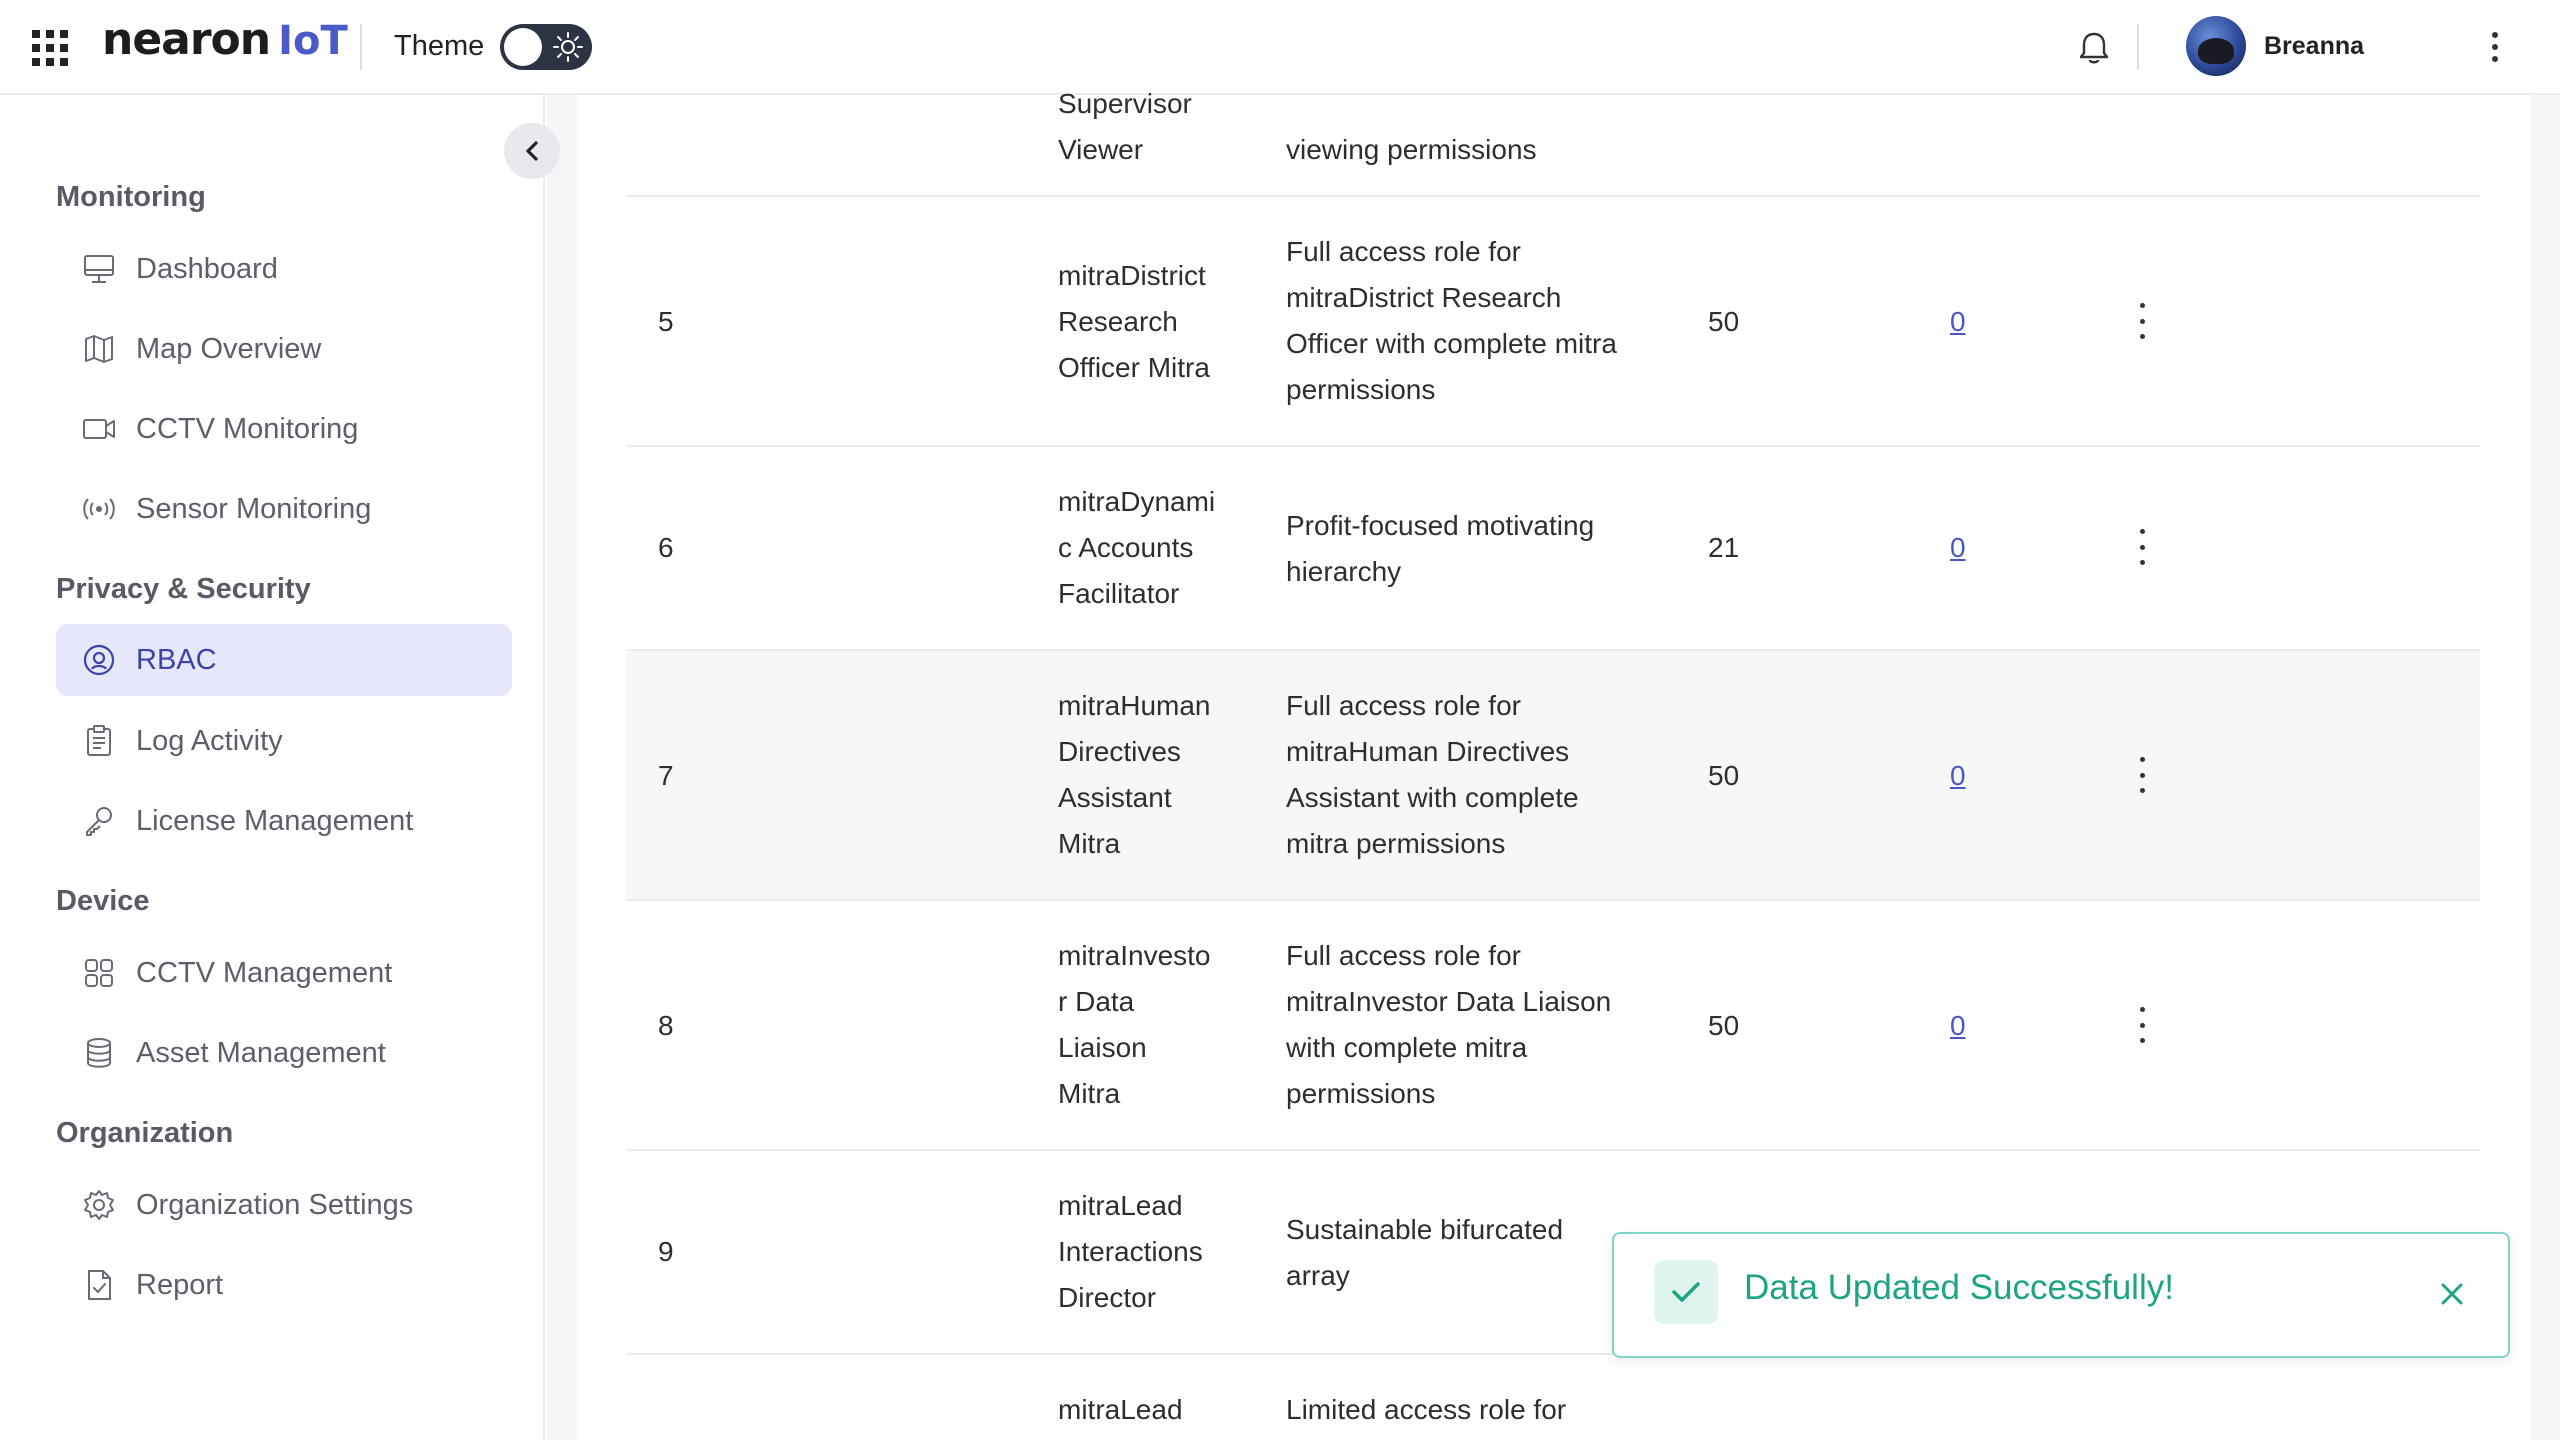  I want to click on bell-icon, so click(2094, 48).